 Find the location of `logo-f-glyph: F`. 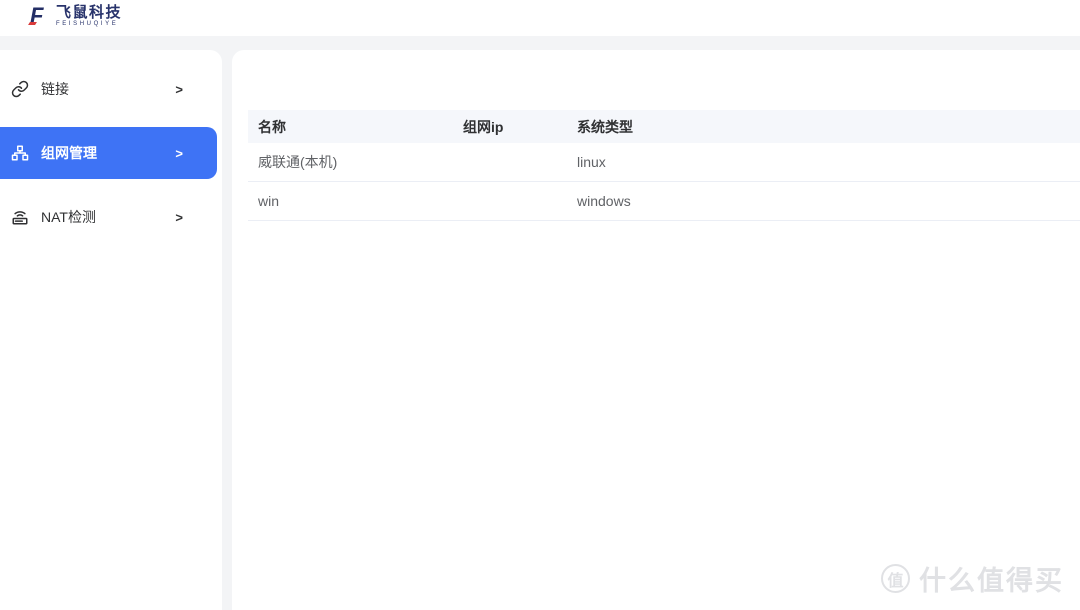

logo-f-glyph: F is located at coordinates (37, 15).